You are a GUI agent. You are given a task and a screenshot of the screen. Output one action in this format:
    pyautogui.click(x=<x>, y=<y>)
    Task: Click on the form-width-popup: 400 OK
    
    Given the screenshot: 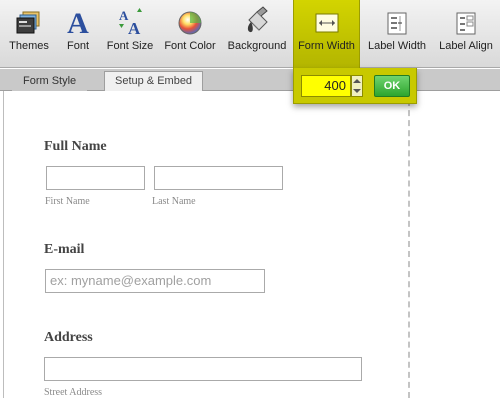 What is the action you would take?
    pyautogui.click(x=355, y=86)
    